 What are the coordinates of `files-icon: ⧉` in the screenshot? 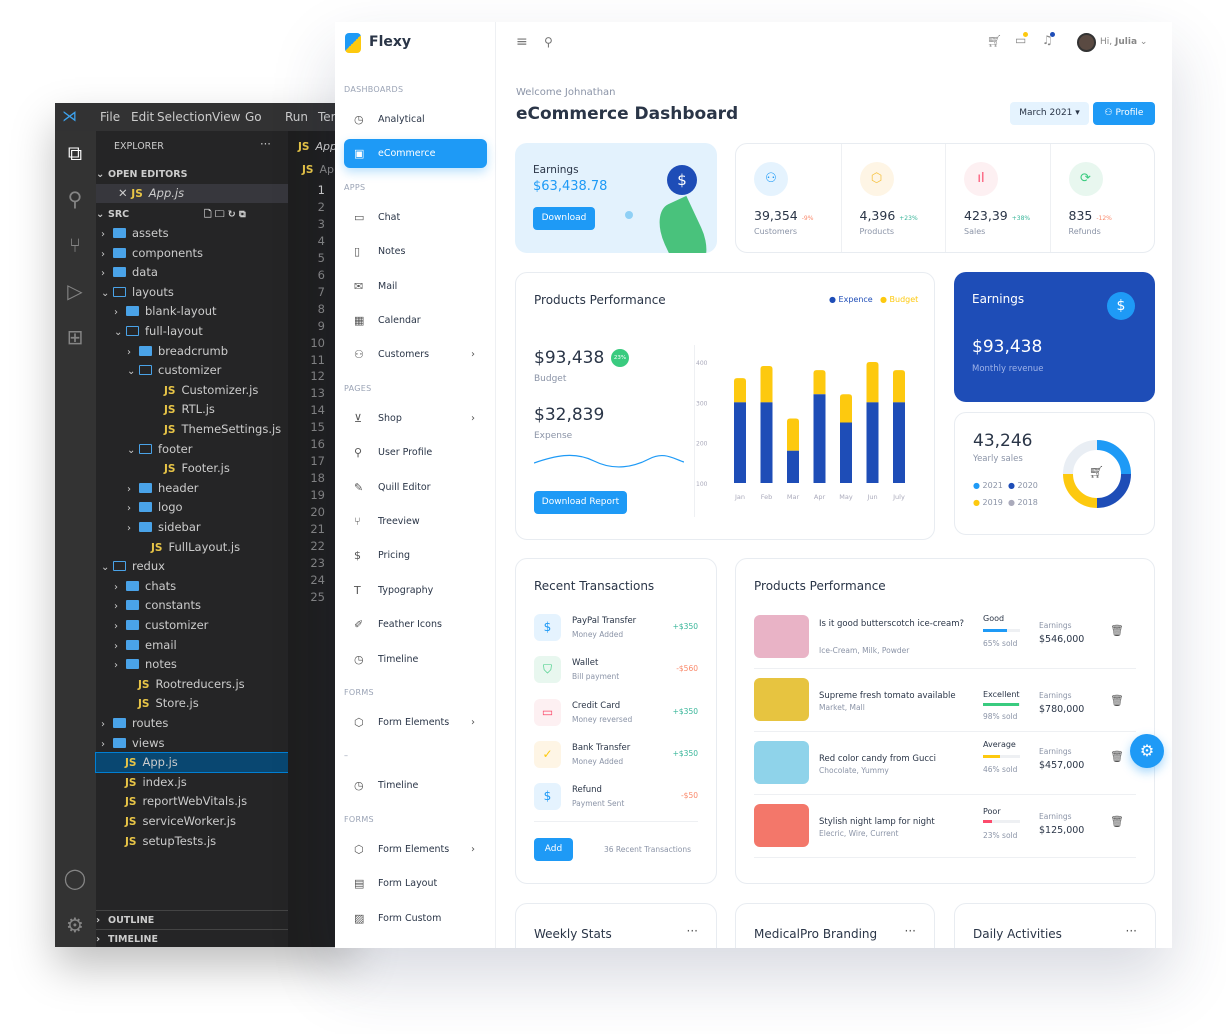 It's located at (75, 153).